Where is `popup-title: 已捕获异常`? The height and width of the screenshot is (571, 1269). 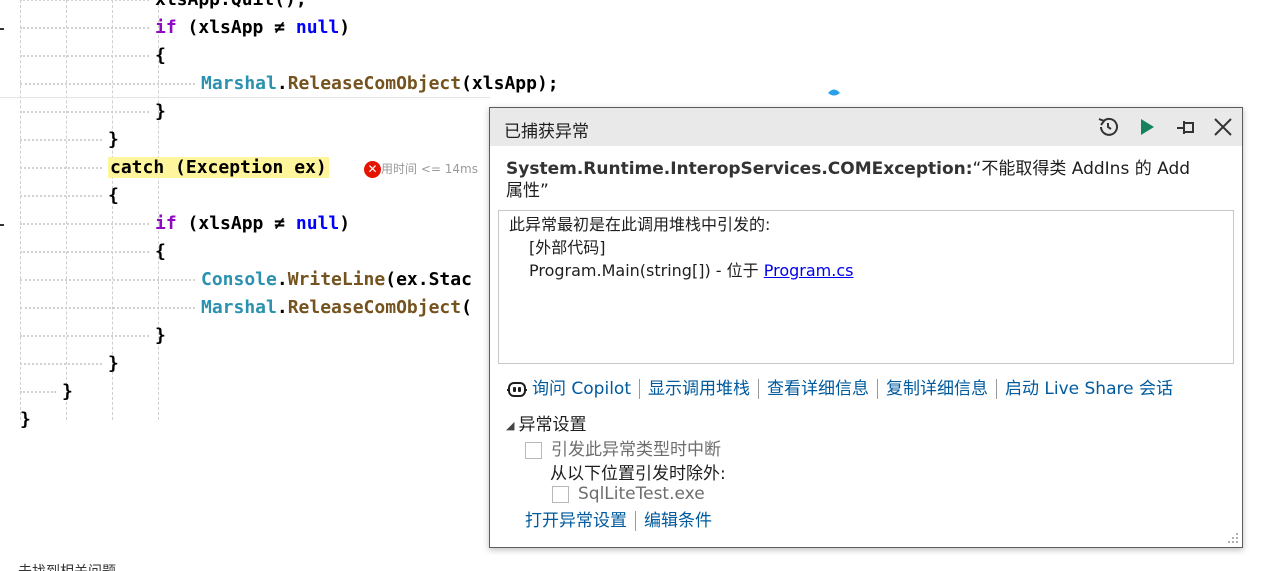 popup-title: 已捕获异常 is located at coordinates (546, 132).